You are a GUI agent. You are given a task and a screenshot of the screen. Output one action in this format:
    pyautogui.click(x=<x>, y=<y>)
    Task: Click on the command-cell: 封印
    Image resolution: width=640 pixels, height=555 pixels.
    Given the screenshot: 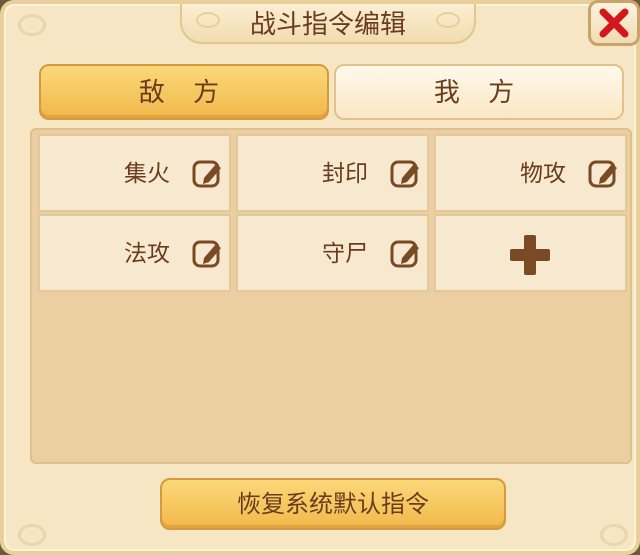 What is the action you would take?
    pyautogui.click(x=332, y=173)
    